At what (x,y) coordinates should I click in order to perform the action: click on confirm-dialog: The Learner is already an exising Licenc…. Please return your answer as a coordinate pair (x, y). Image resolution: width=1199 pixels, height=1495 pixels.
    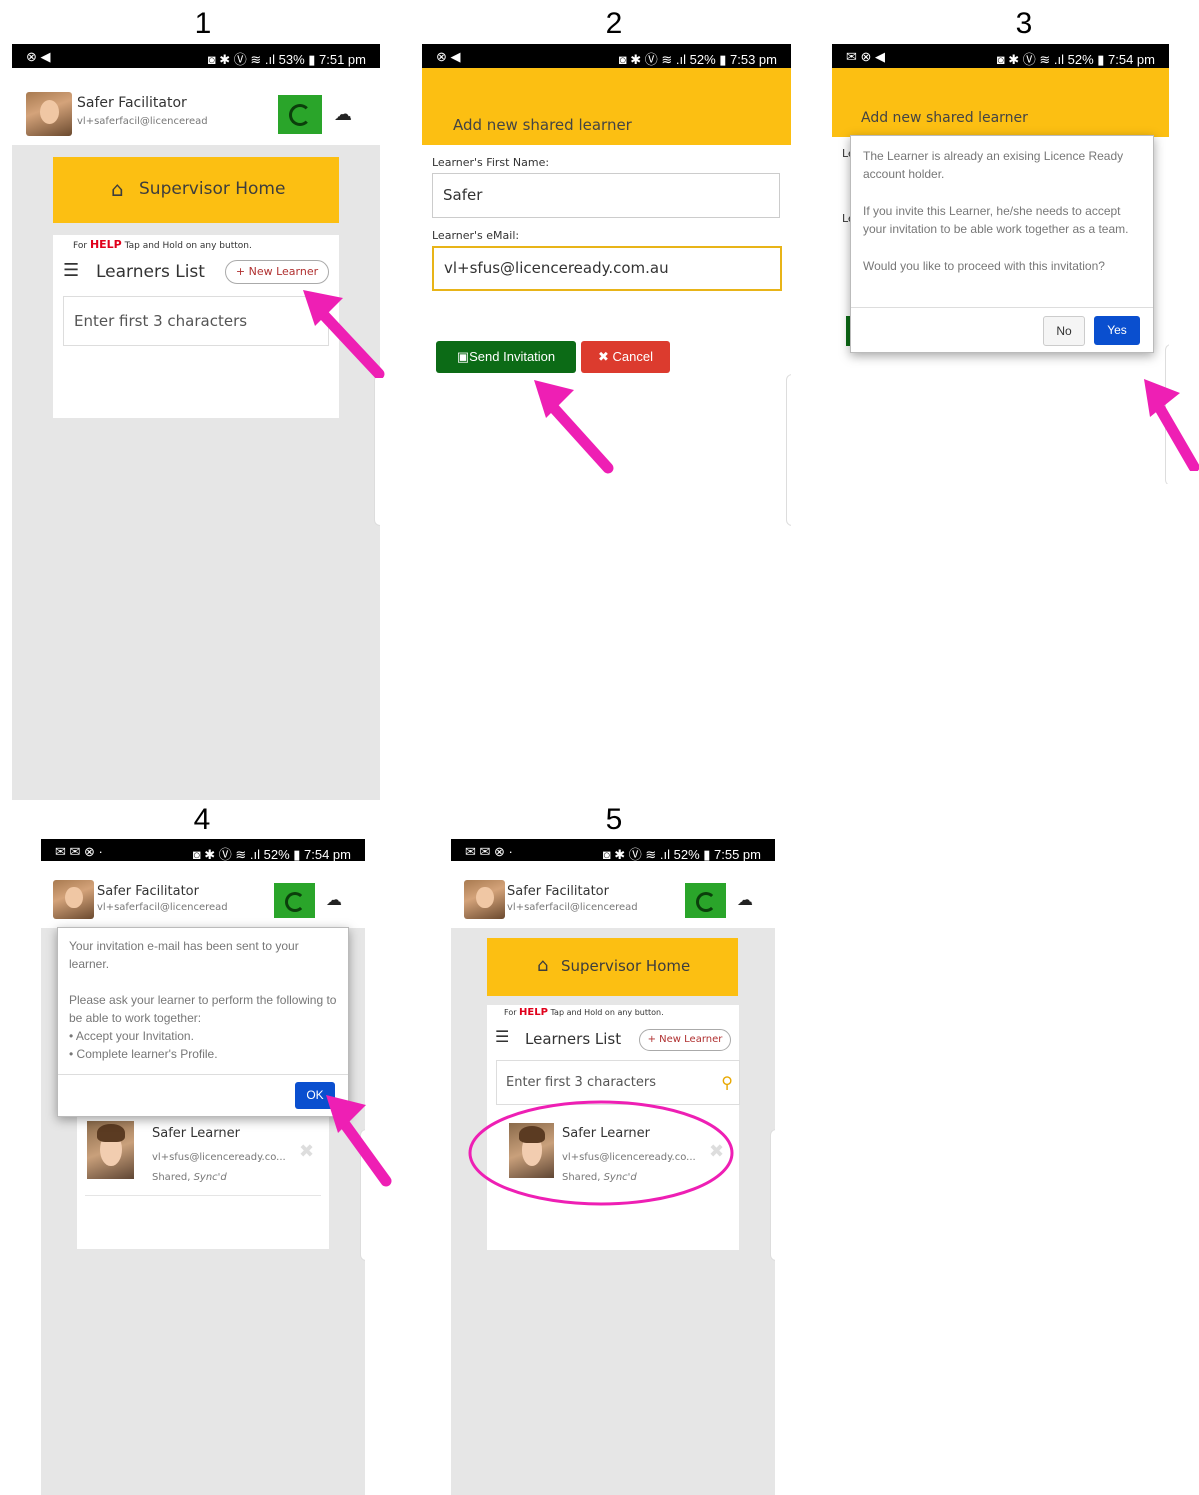
    Looking at the image, I should click on (1002, 244).